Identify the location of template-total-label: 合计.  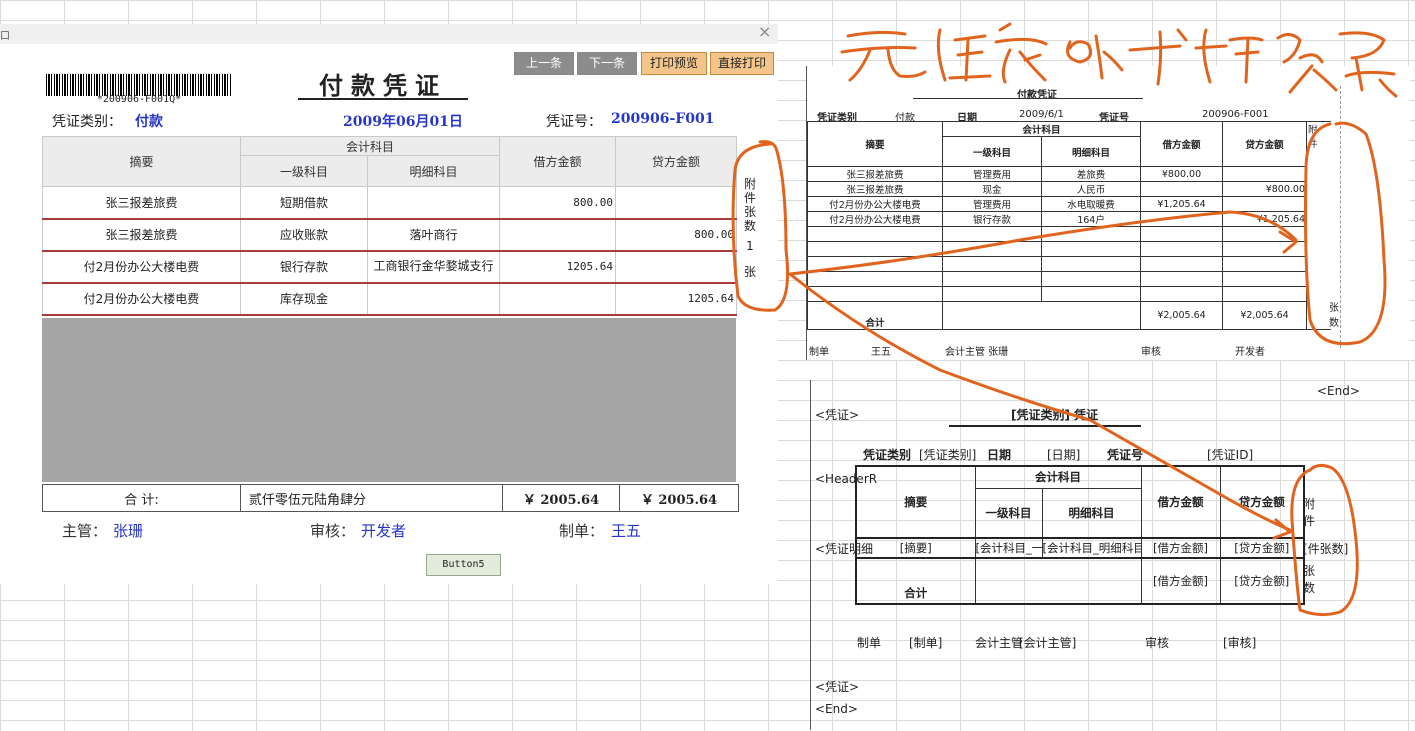
(915, 581).